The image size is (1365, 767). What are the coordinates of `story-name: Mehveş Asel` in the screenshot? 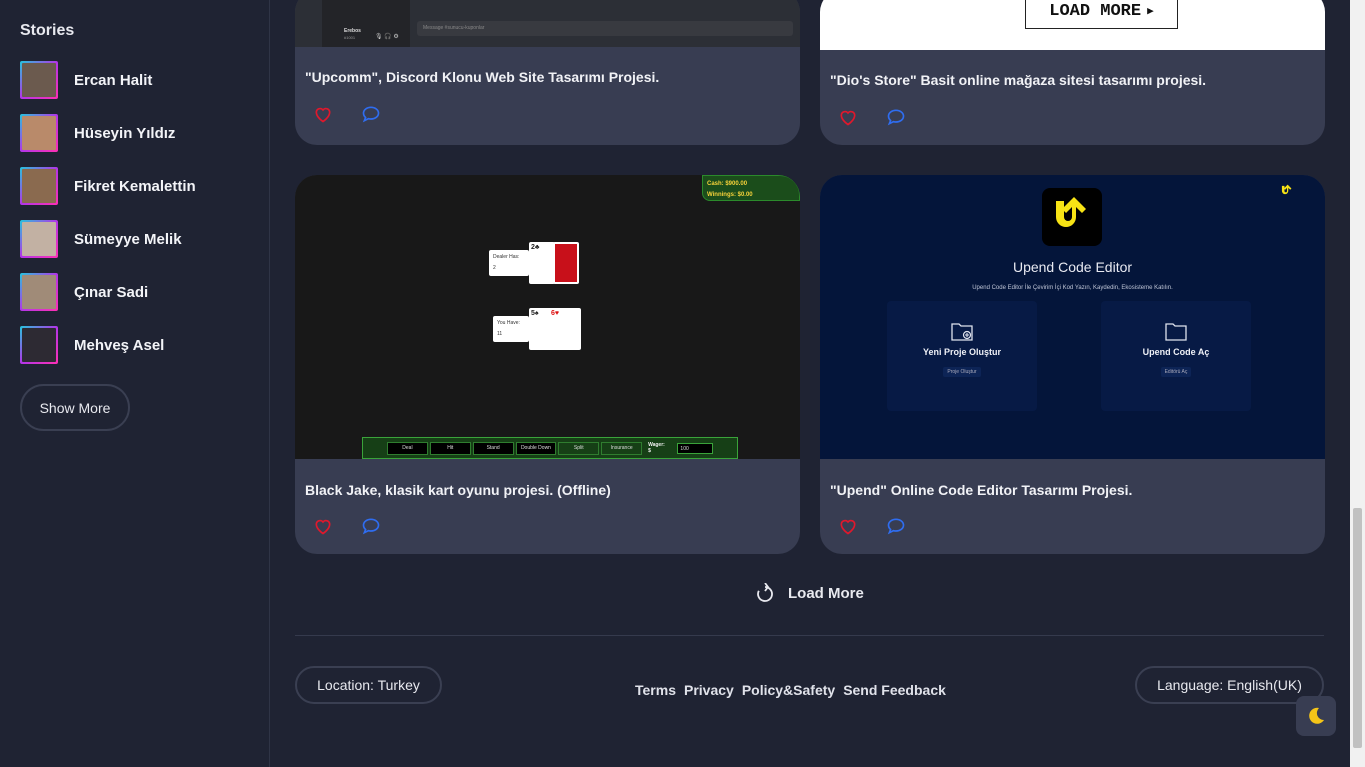 It's located at (119, 345).